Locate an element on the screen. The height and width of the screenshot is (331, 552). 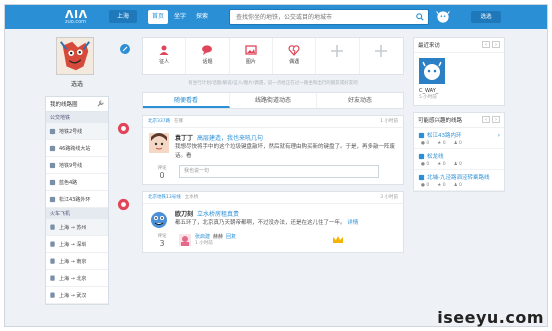
author-name: 欧刀刻 is located at coordinates (184, 214).